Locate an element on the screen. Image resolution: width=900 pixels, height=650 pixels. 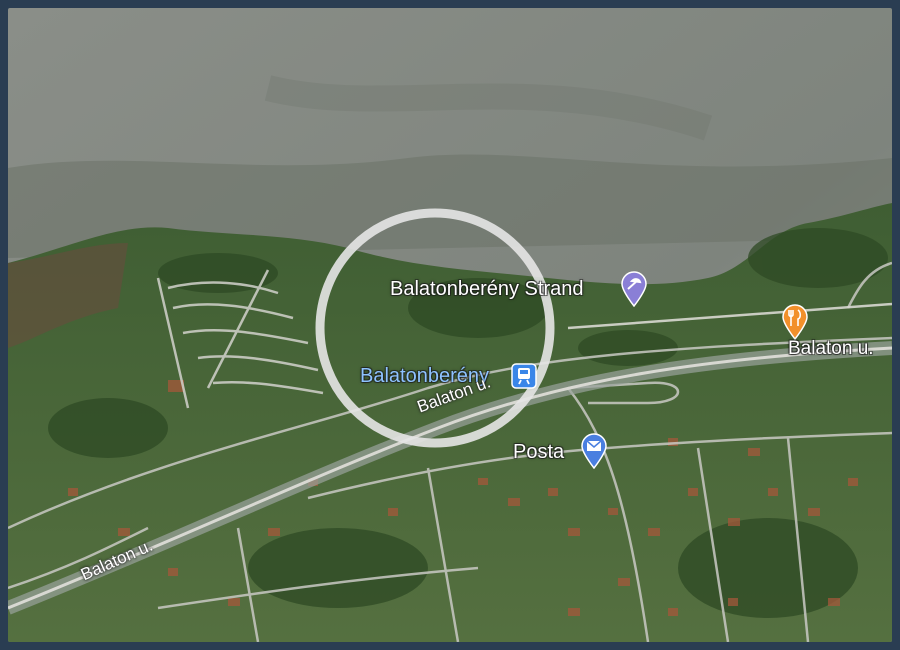
label-post: Posta is located at coordinates (538, 452).